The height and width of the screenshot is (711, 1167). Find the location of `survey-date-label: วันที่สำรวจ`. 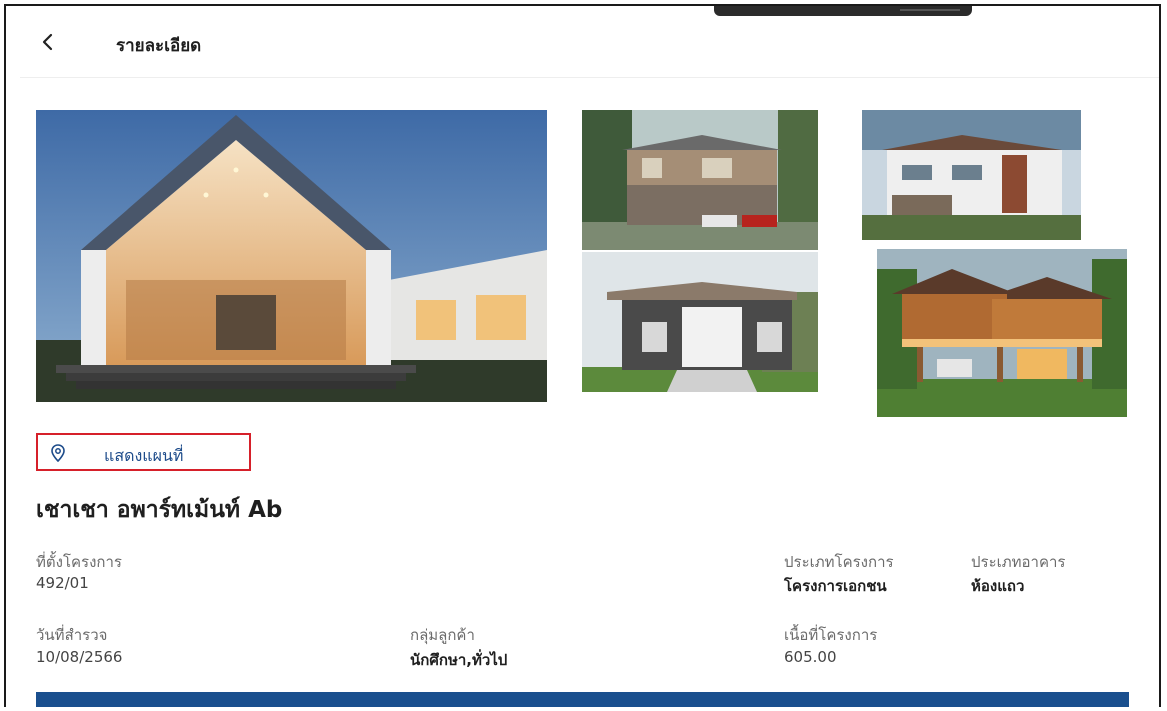

survey-date-label: วันที่สำรวจ is located at coordinates (72, 635).